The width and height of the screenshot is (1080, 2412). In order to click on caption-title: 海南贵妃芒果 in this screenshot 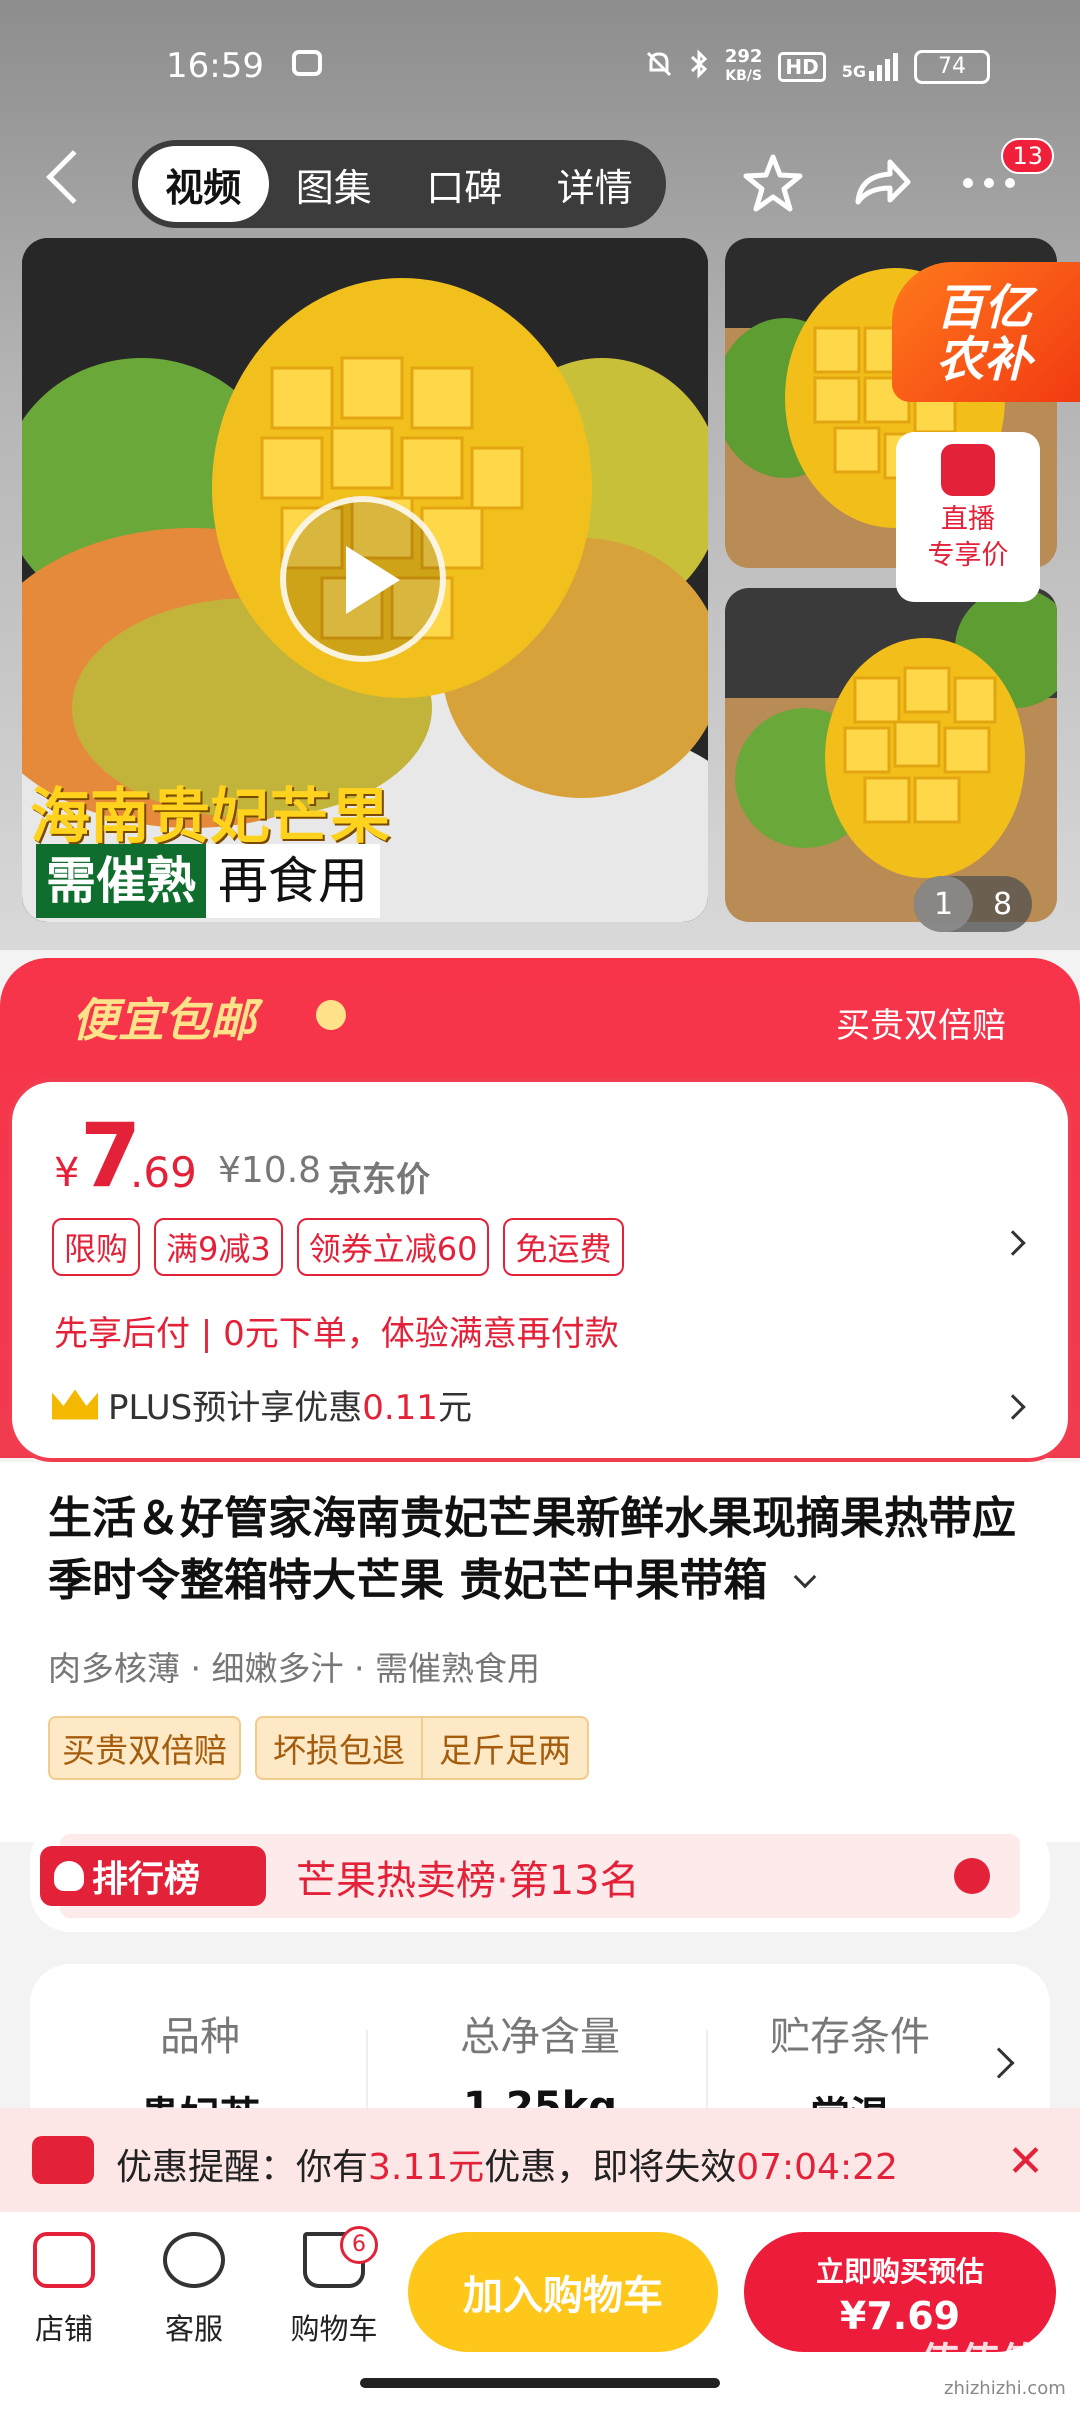, I will do `click(210, 817)`.